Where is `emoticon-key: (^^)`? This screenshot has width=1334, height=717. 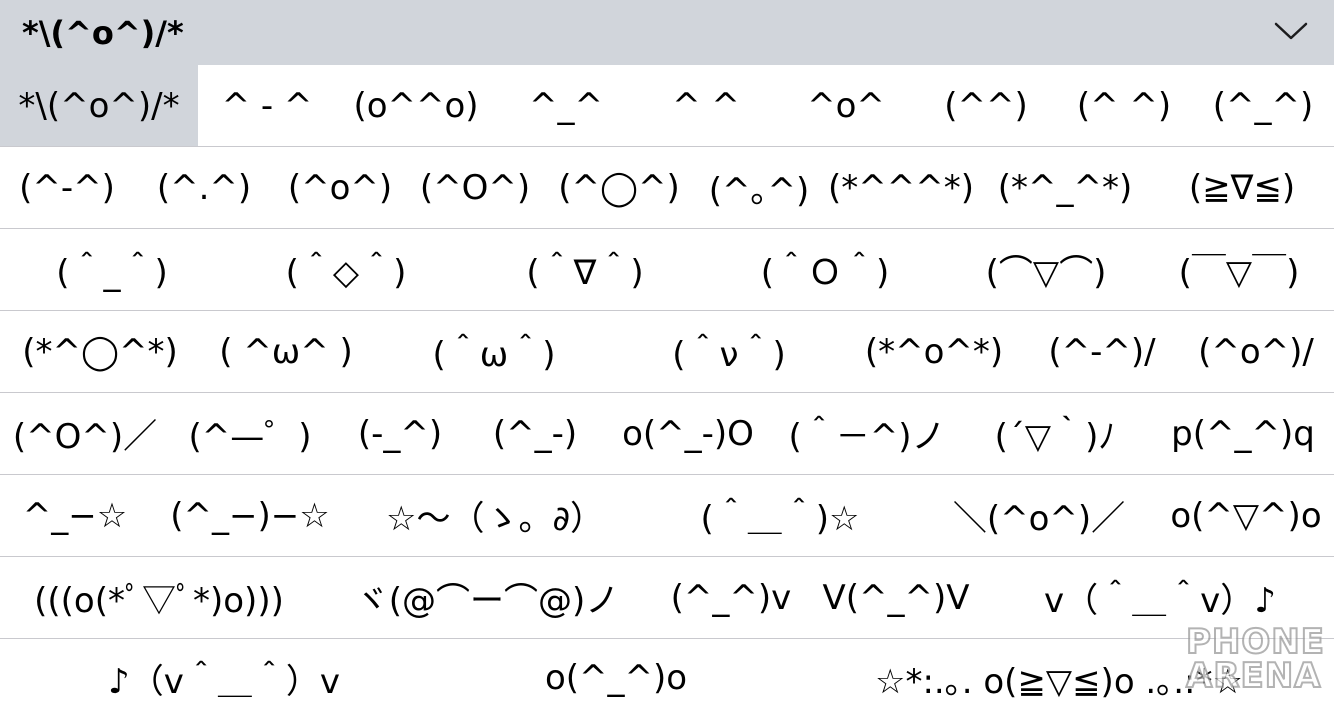 emoticon-key: (^^) is located at coordinates (986, 105).